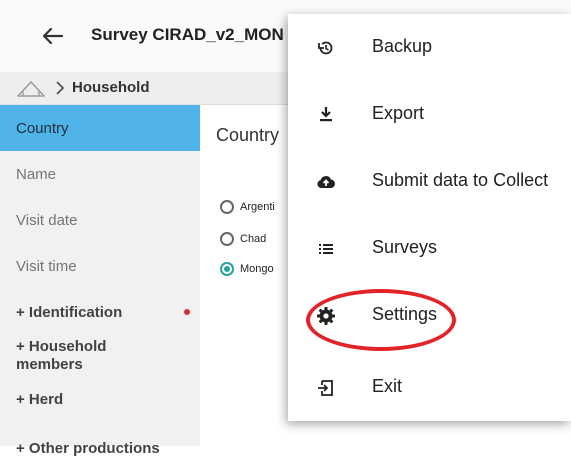  Describe the element at coordinates (381, 320) in the screenshot. I see `highlight-annotation` at that location.